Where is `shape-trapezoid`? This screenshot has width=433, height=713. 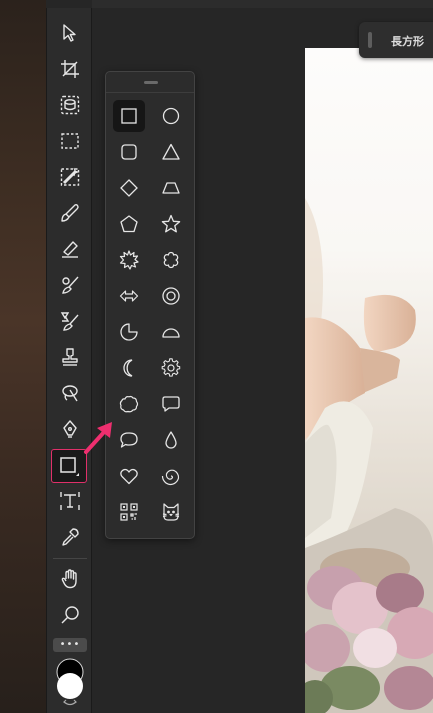 shape-trapezoid is located at coordinates (171, 188).